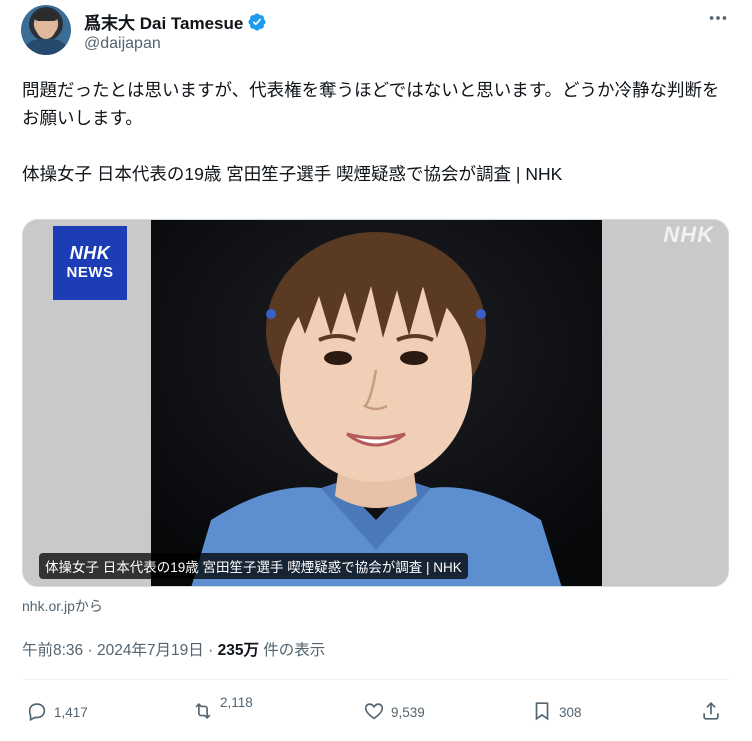 The width and height of the screenshot is (752, 741). What do you see at coordinates (46, 30) in the screenshot?
I see `avatar` at bounding box center [46, 30].